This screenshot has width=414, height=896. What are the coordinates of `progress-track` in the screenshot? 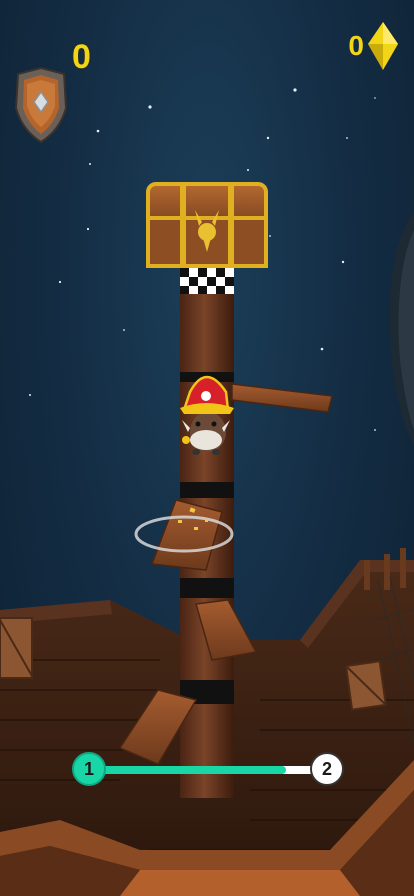 It's located at (207, 770).